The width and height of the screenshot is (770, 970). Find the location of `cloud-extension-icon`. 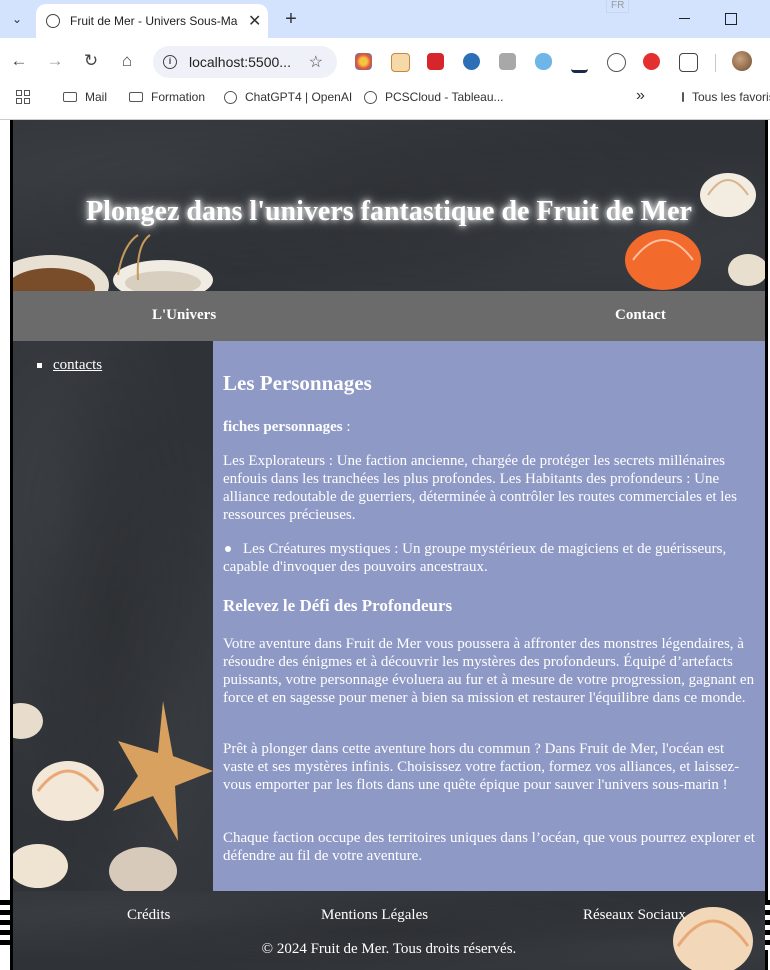

cloud-extension-icon is located at coordinates (543, 61).